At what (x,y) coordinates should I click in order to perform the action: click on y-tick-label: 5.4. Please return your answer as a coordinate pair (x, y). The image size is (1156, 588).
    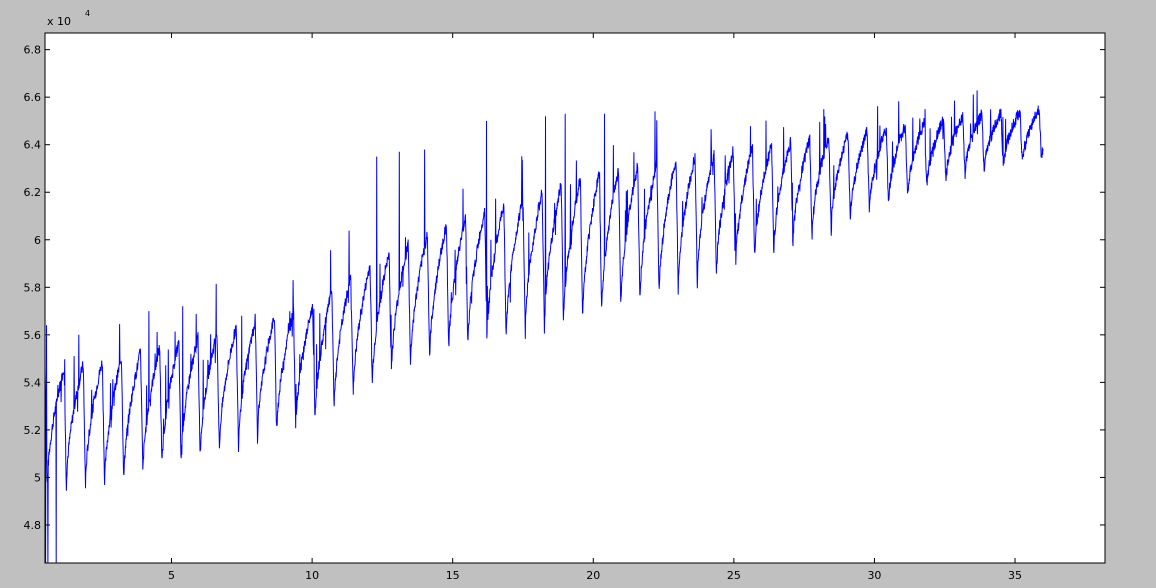
    Looking at the image, I should click on (33, 382).